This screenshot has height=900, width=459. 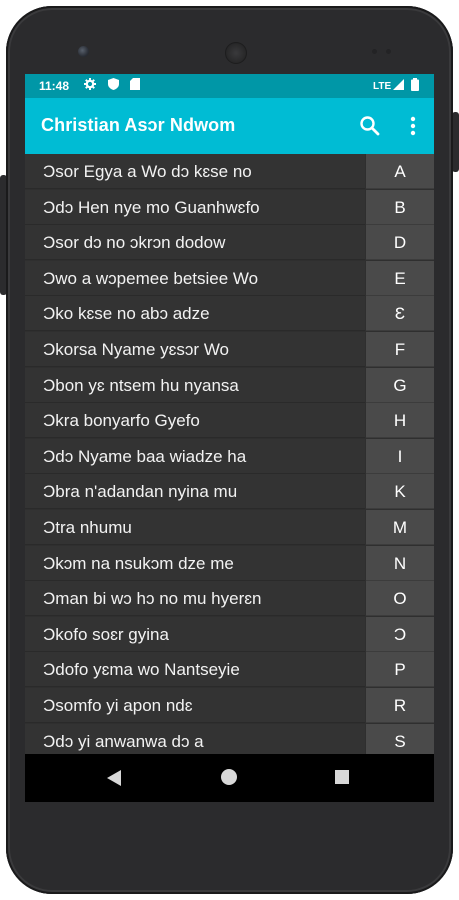 What do you see at coordinates (229, 86) in the screenshot?
I see `status-bar: 11:48 LTE` at bounding box center [229, 86].